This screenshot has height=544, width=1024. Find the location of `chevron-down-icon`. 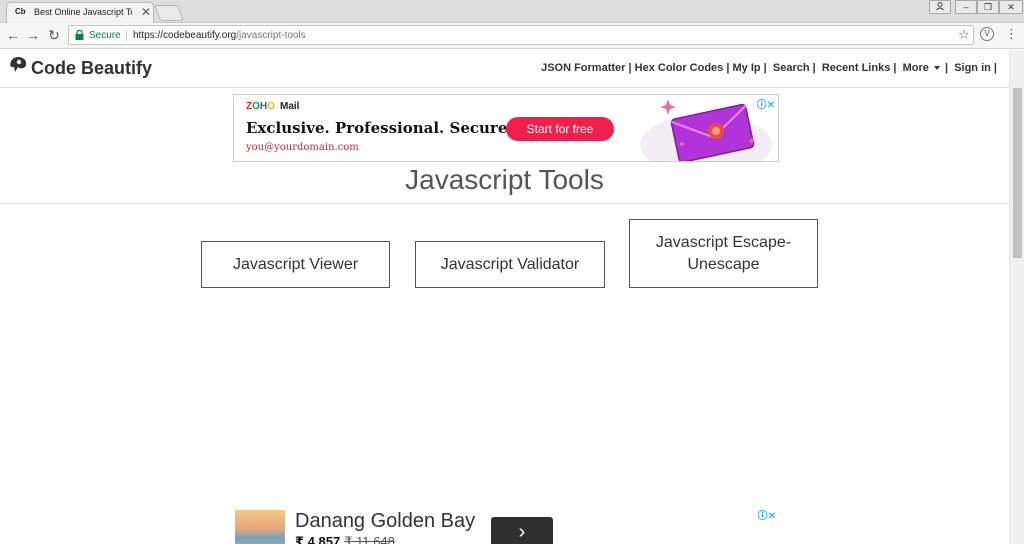

chevron-down-icon is located at coordinates (936, 68).